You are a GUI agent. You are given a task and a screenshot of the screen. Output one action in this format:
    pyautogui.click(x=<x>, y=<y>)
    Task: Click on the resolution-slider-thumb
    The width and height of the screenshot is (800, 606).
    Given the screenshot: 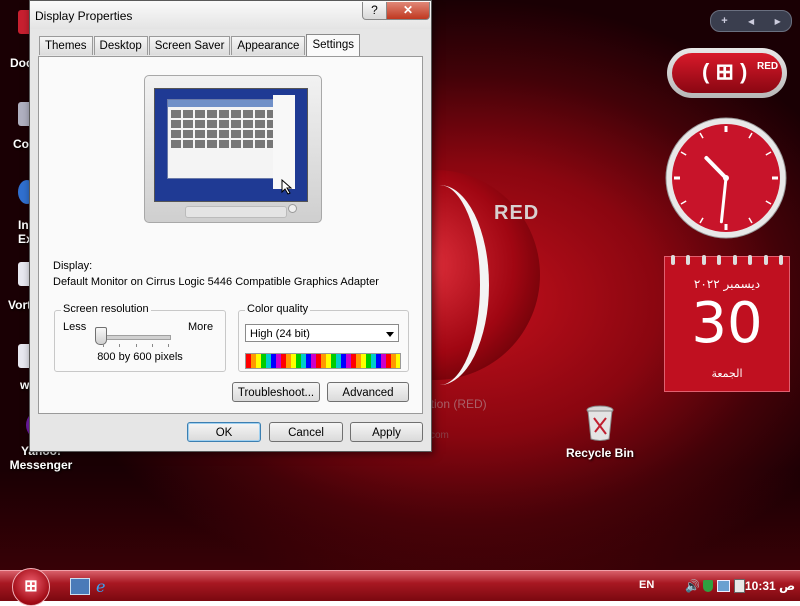 What is the action you would take?
    pyautogui.click(x=101, y=336)
    